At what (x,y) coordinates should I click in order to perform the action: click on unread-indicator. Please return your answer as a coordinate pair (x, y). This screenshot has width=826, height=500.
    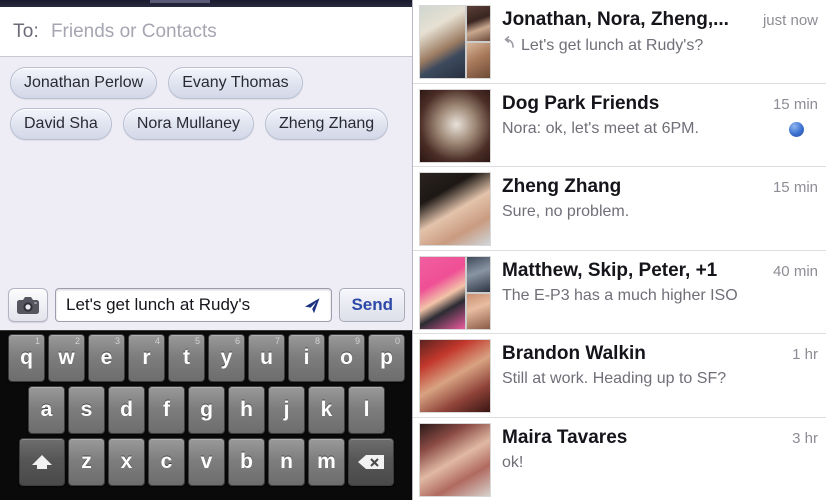
    Looking at the image, I should click on (796, 129).